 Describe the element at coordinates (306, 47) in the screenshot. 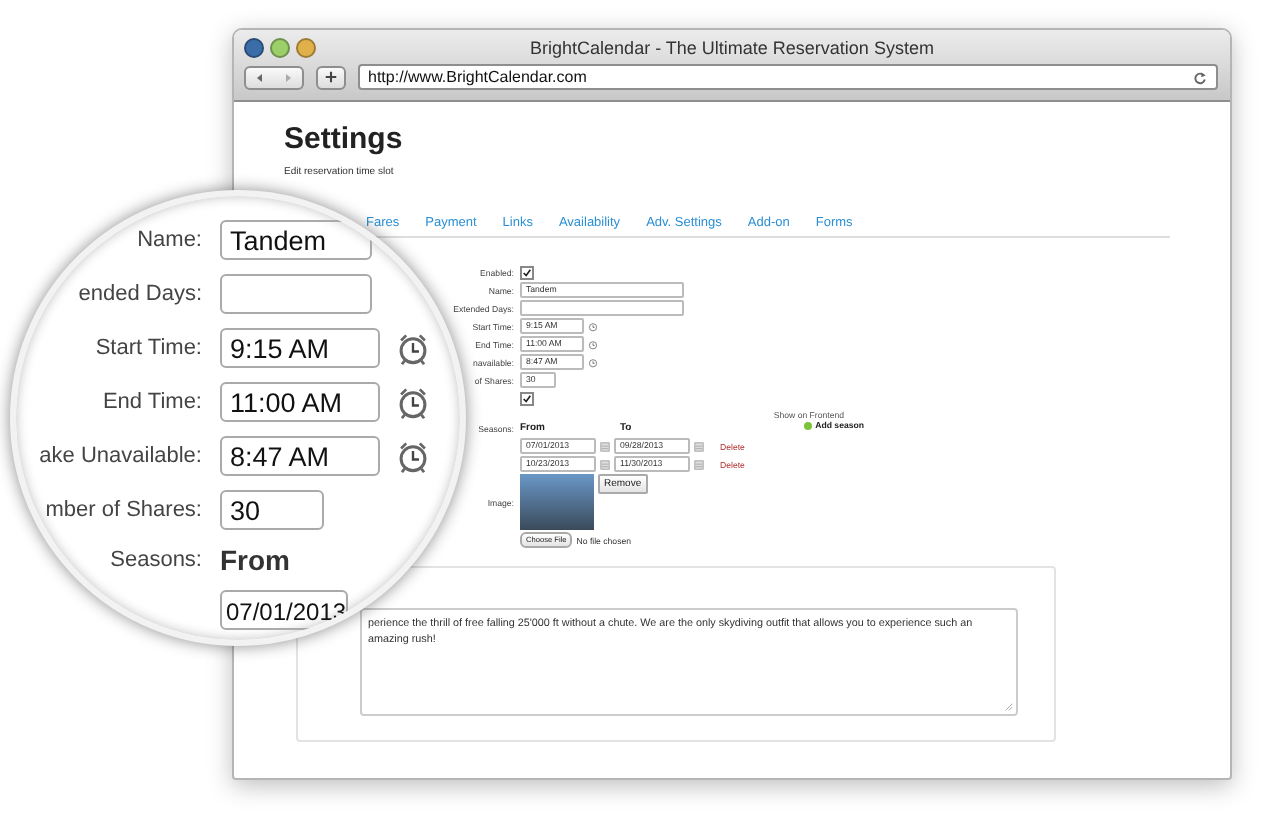

I see `zoom-button` at that location.